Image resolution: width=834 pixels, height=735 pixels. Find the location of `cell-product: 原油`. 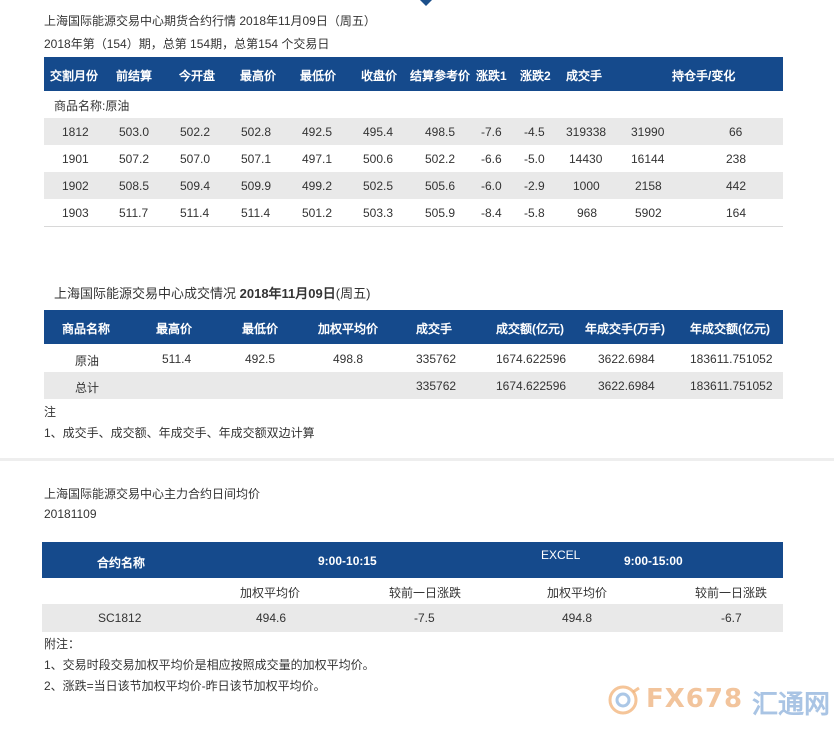

cell-product: 原油 is located at coordinates (87, 361).